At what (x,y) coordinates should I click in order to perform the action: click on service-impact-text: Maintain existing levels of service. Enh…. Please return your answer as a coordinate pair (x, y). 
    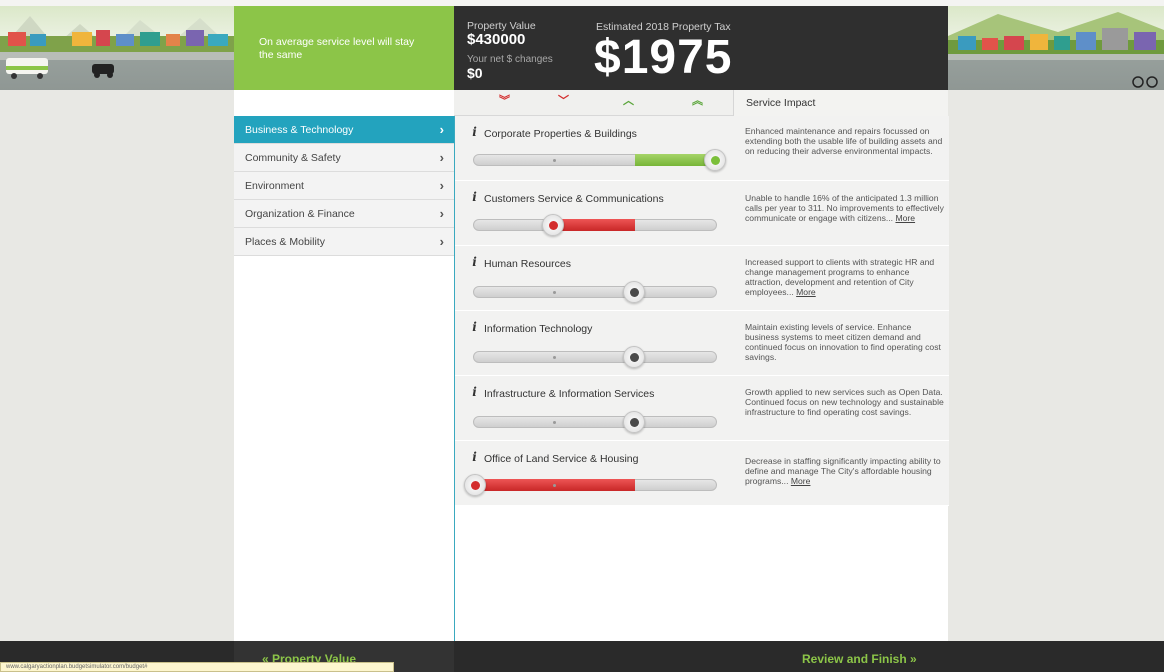
    Looking at the image, I should click on (845, 342).